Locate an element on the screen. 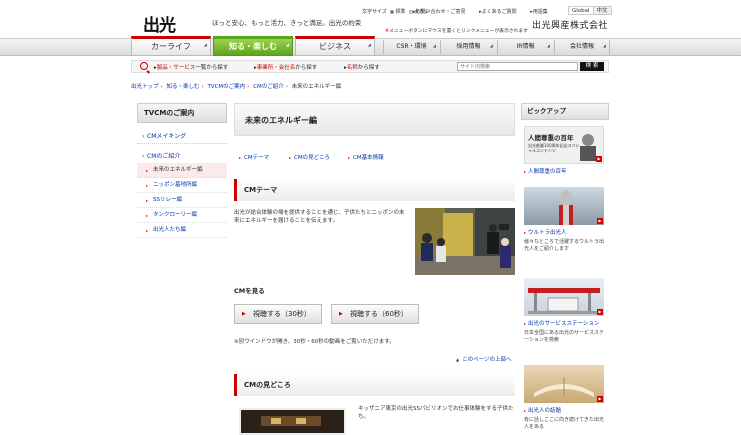 The image size is (741, 435). pickup-item: ▶ 出光人の話題 有に話しここに向き続けてきた出光人をある is located at coordinates (565, 398).